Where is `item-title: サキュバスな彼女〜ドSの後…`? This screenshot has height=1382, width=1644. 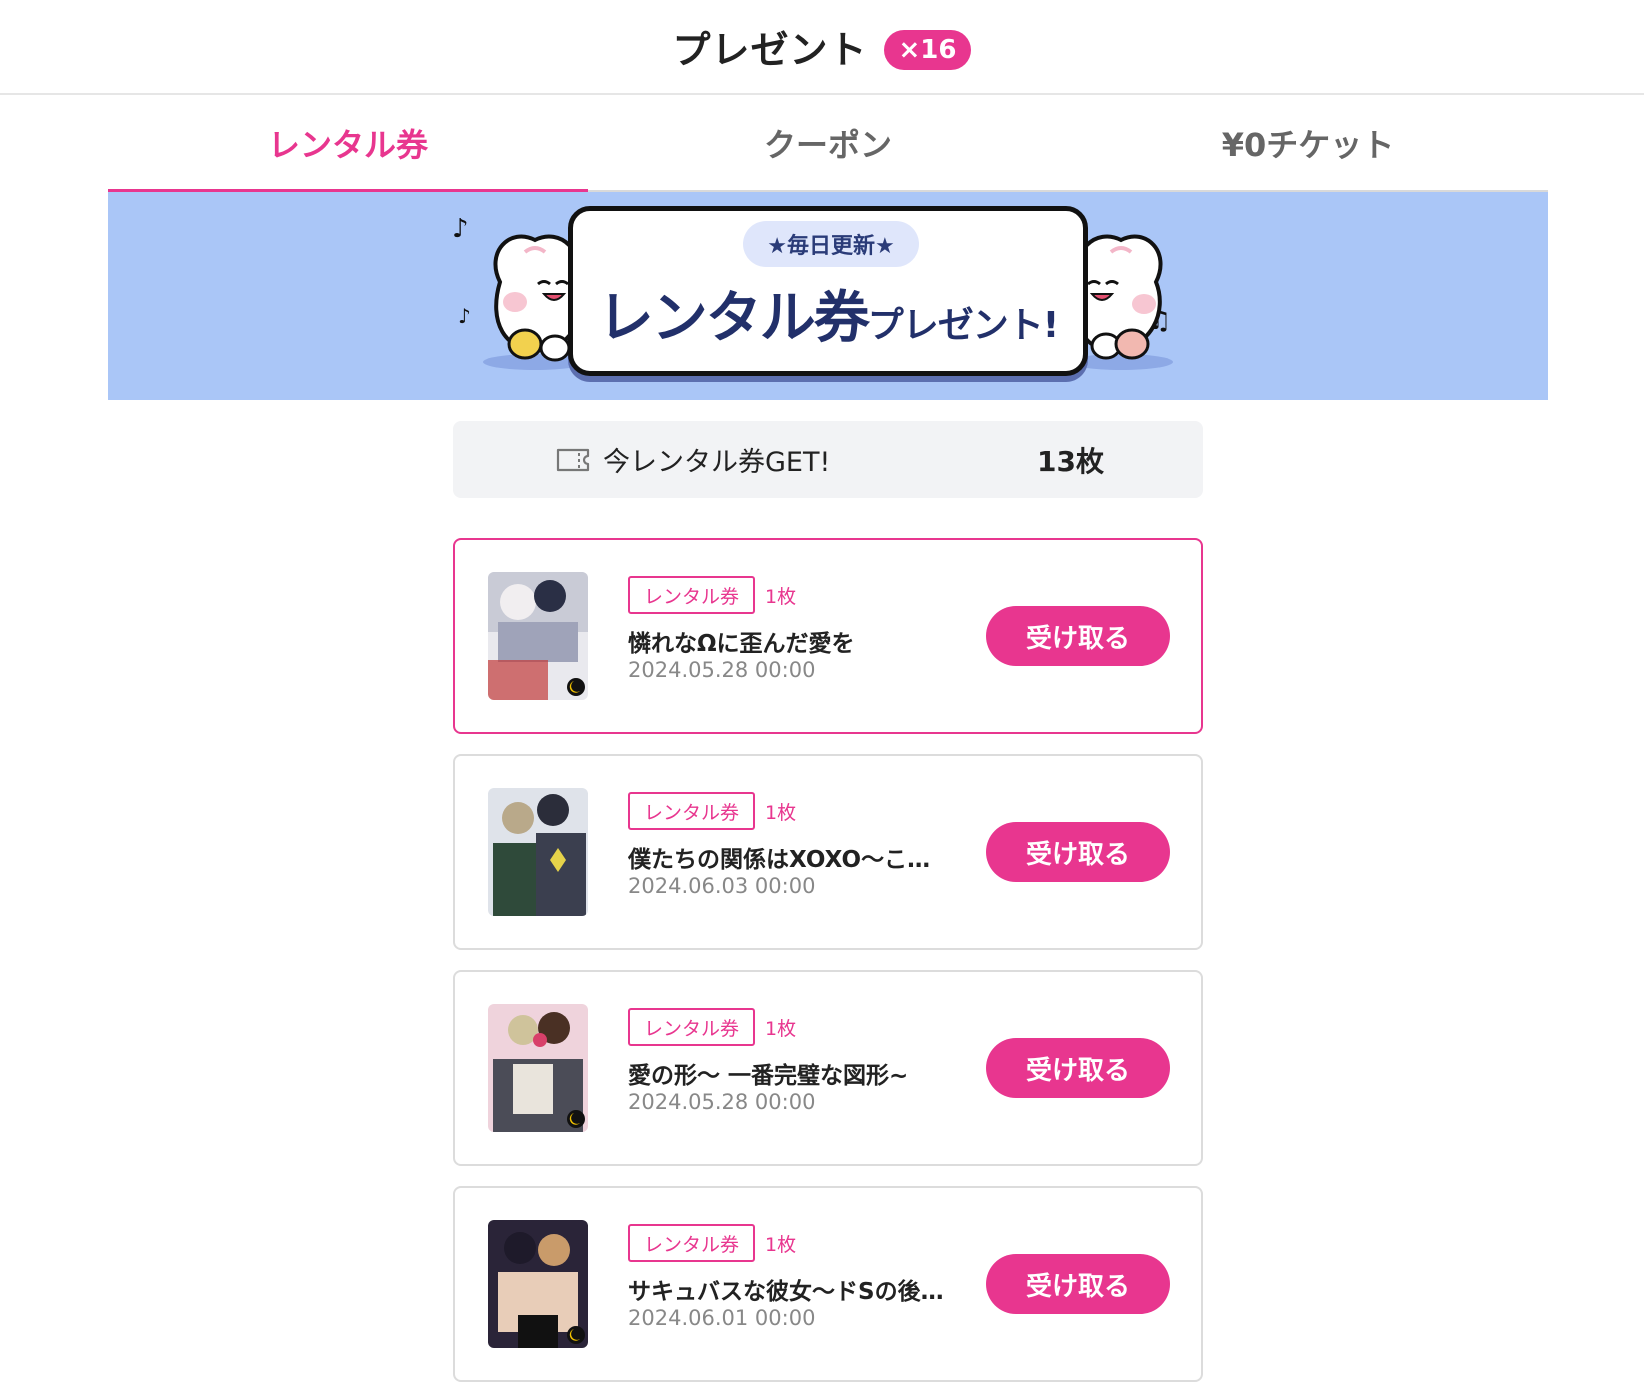 item-title: サキュバスな彼女〜ドSの後… is located at coordinates (786, 1292).